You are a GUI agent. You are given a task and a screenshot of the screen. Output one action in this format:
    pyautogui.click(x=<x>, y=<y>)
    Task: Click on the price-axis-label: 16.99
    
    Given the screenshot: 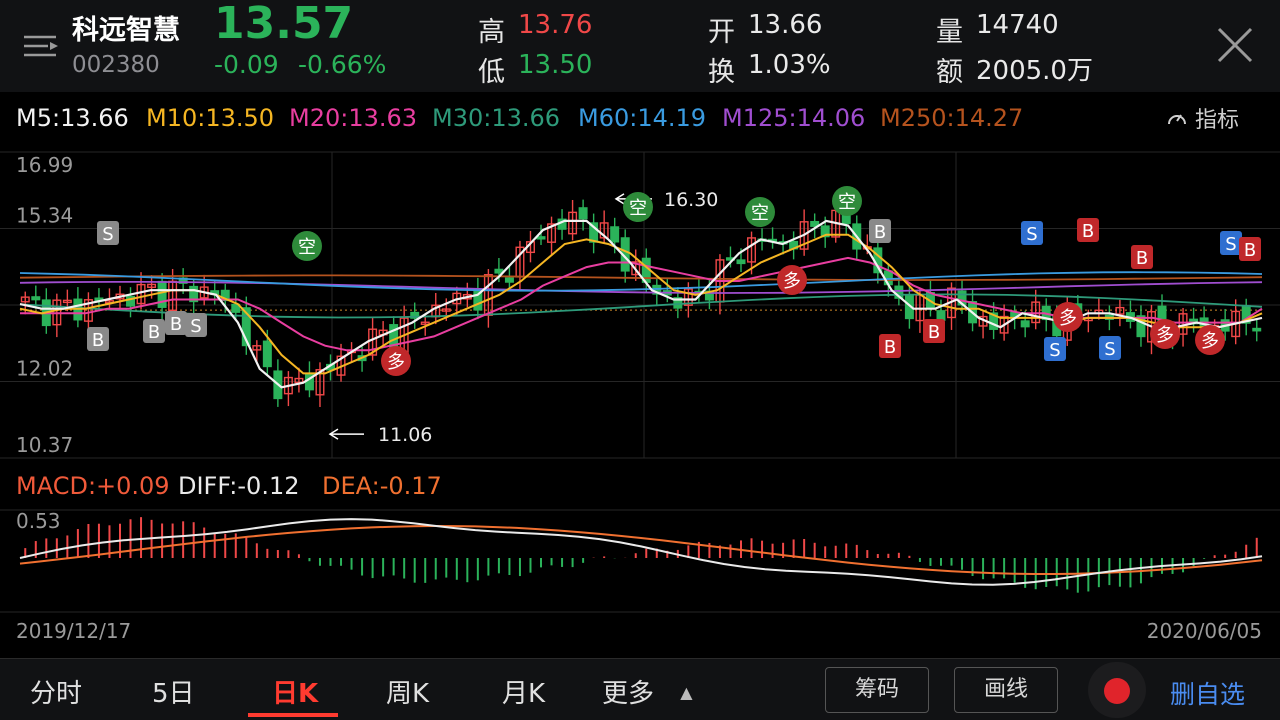 What is the action you would take?
    pyautogui.click(x=44, y=165)
    